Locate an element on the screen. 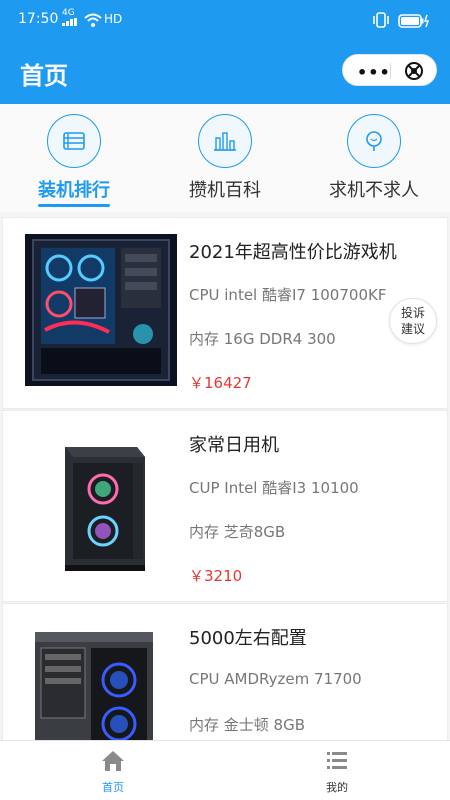 The width and height of the screenshot is (450, 800). hd-label: HD is located at coordinates (113, 19).